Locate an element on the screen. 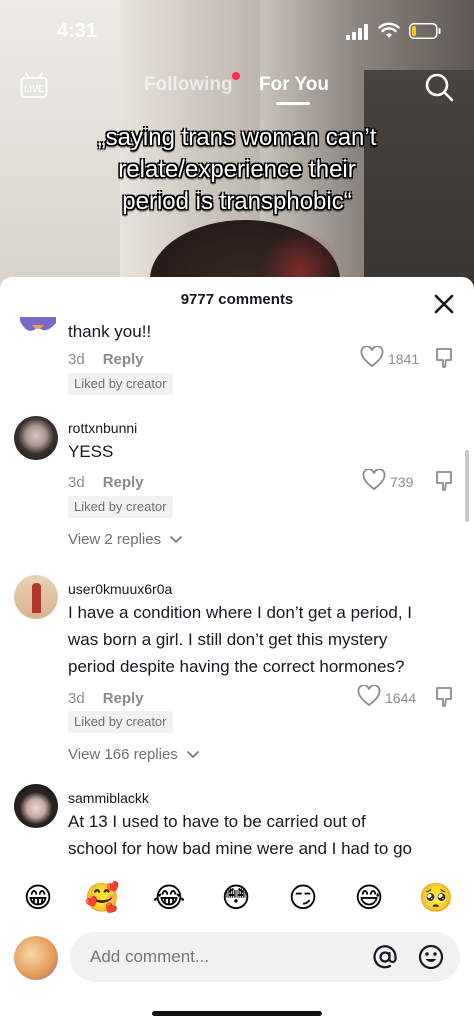 This screenshot has width=474, height=1026. comment-username: rottxnbunni is located at coordinates (102, 428).